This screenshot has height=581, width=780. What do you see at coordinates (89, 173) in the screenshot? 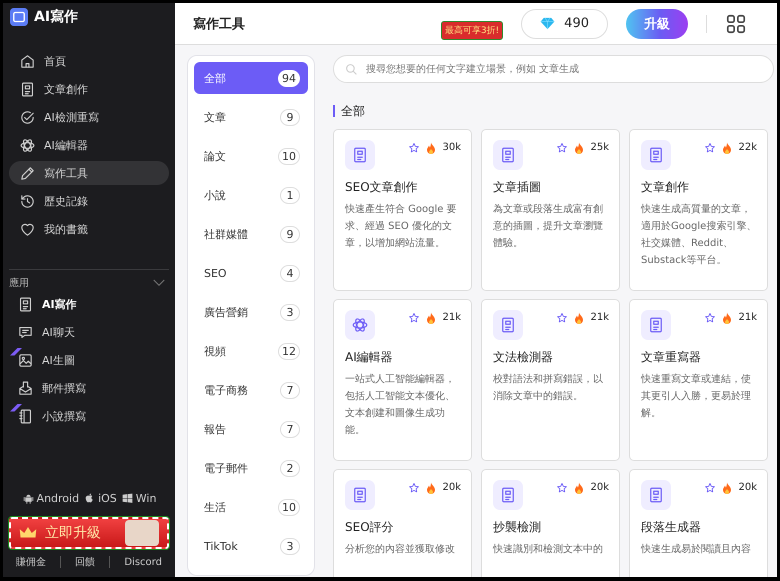
I see `nav-item: 寫作工具` at bounding box center [89, 173].